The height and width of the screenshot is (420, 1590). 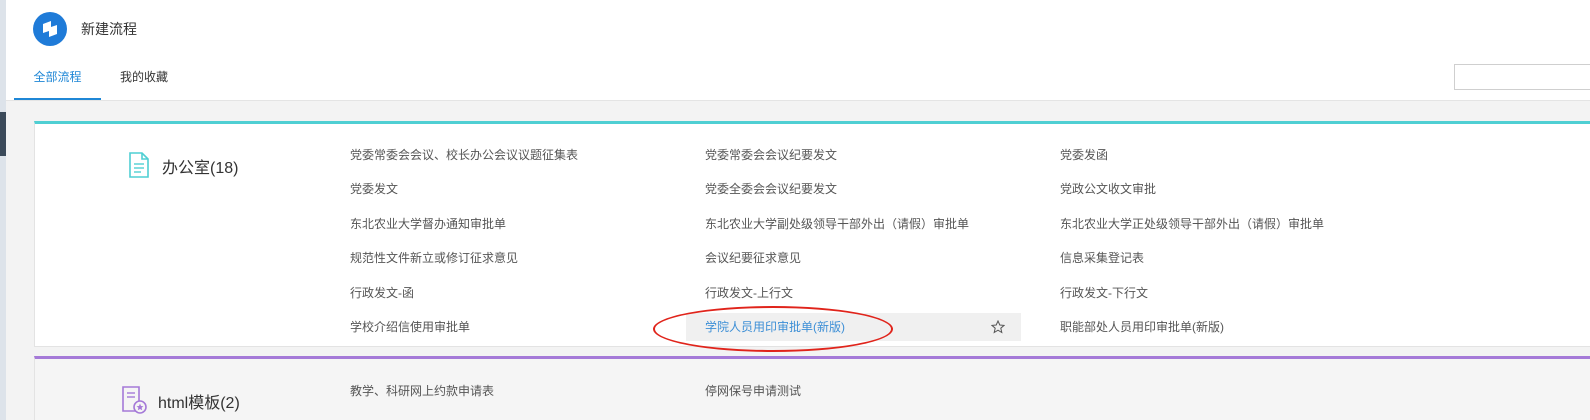 I want to click on list-item: 党委发函, so click(x=1084, y=155).